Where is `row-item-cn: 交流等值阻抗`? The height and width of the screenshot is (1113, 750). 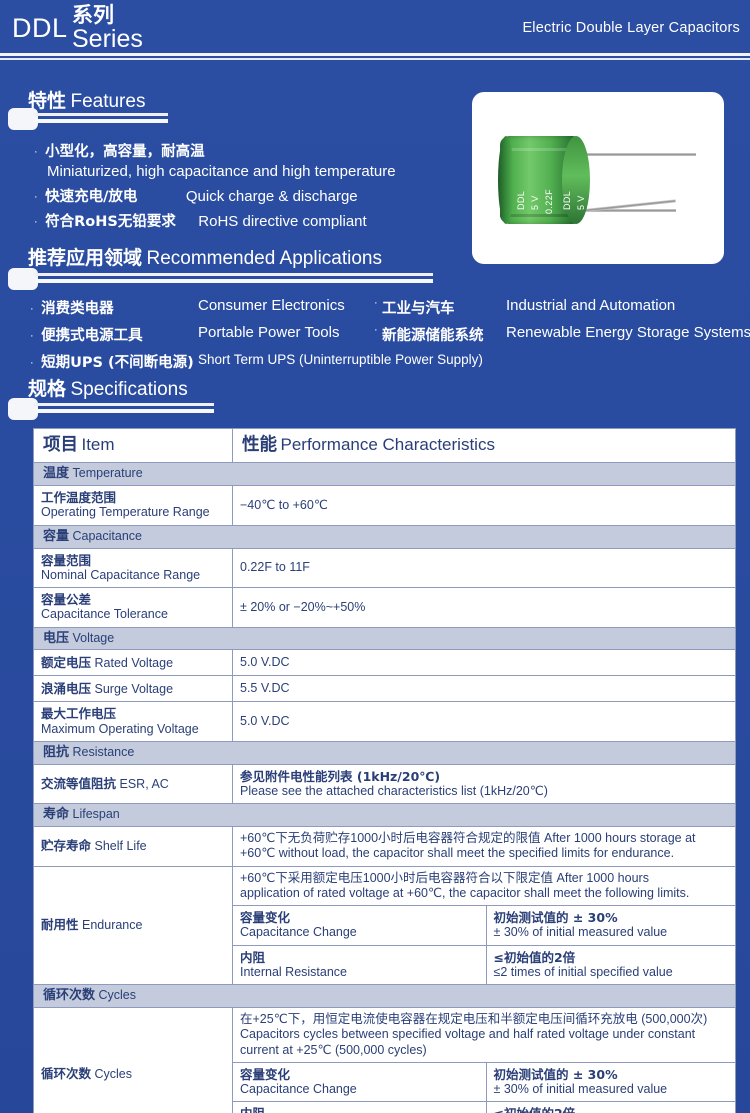 row-item-cn: 交流等值阻抗 is located at coordinates (79, 783).